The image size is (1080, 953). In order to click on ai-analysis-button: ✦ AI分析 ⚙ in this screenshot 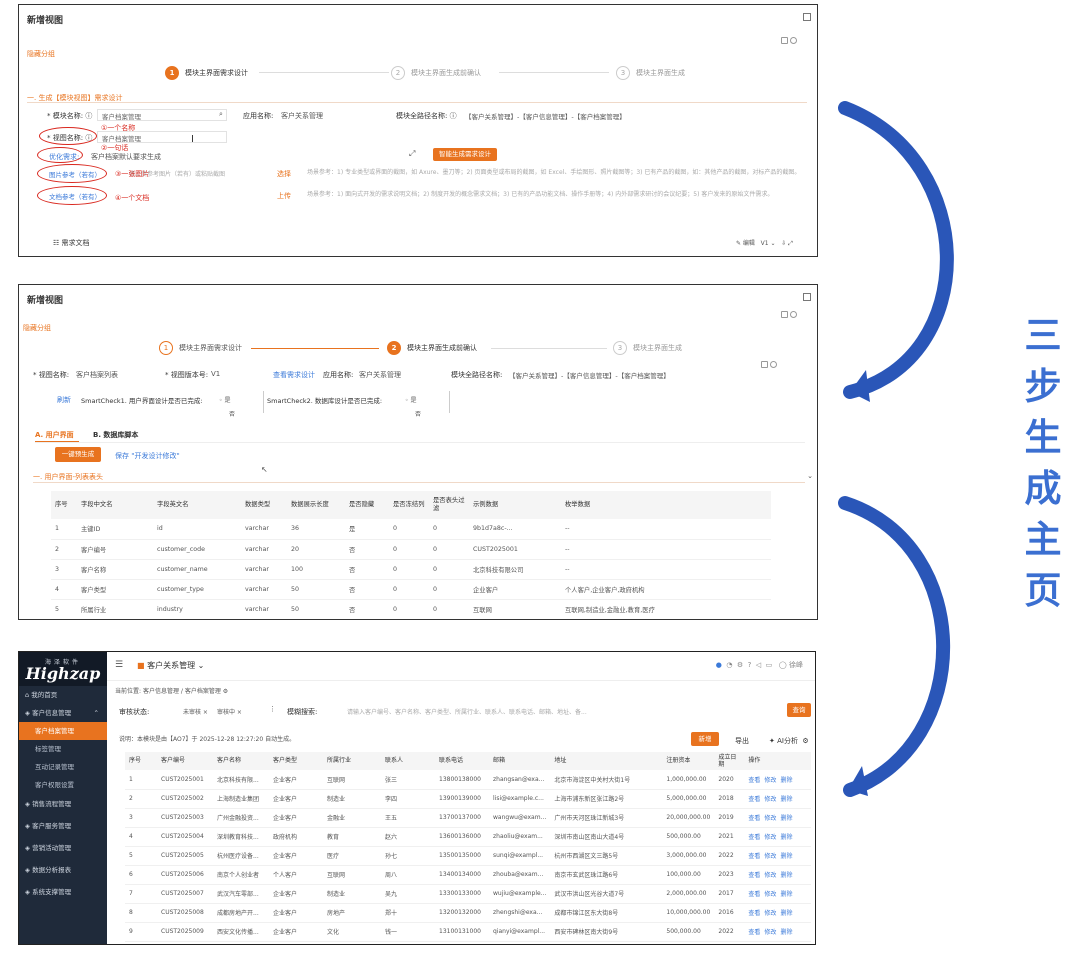, I will do `click(789, 741)`.